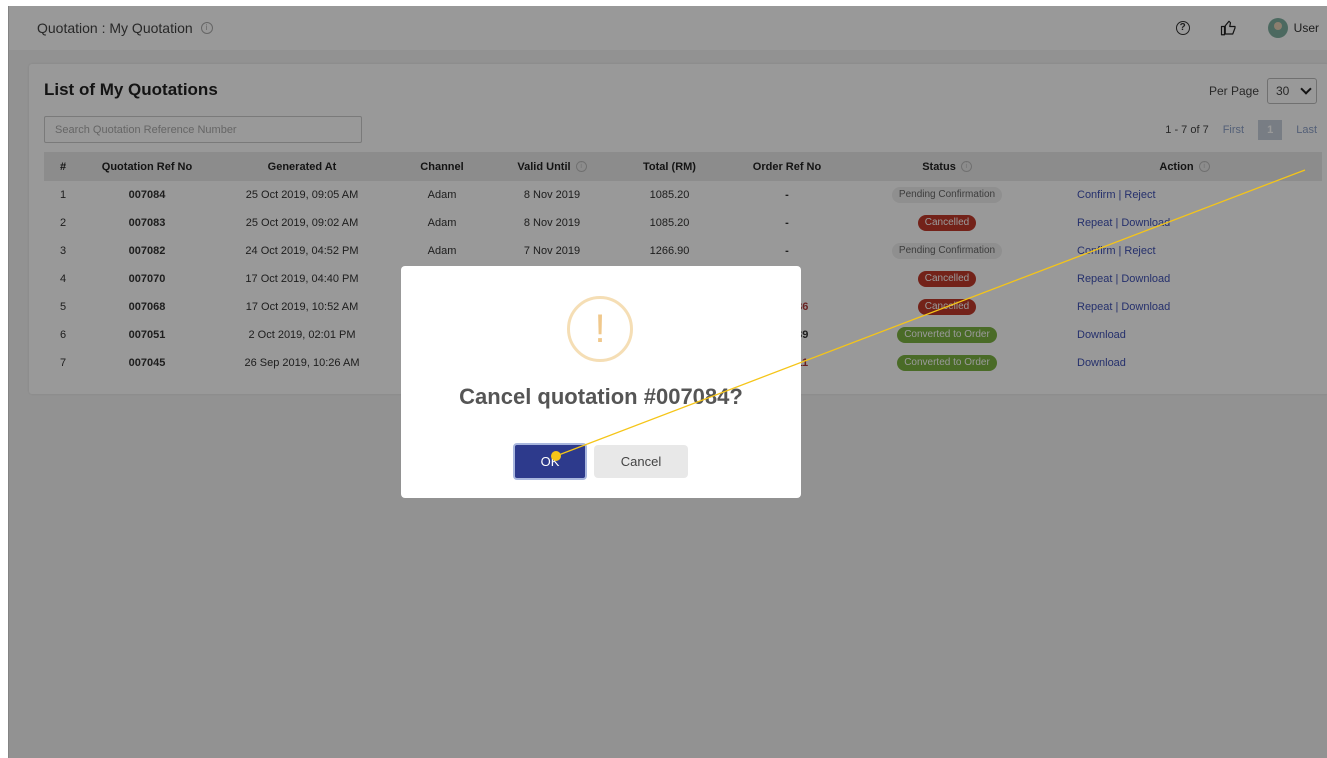 The image size is (1327, 758). What do you see at coordinates (550, 461) in the screenshot?
I see `ok-button: OK` at bounding box center [550, 461].